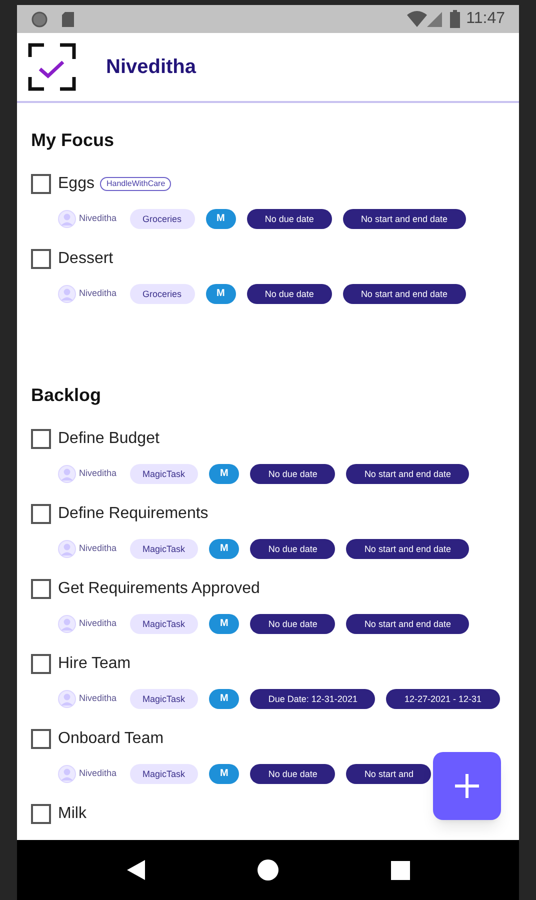 This screenshot has height=900, width=536. Describe the element at coordinates (443, 699) in the screenshot. I see `date-range-chip: 12-27-2021 - 12-31` at that location.